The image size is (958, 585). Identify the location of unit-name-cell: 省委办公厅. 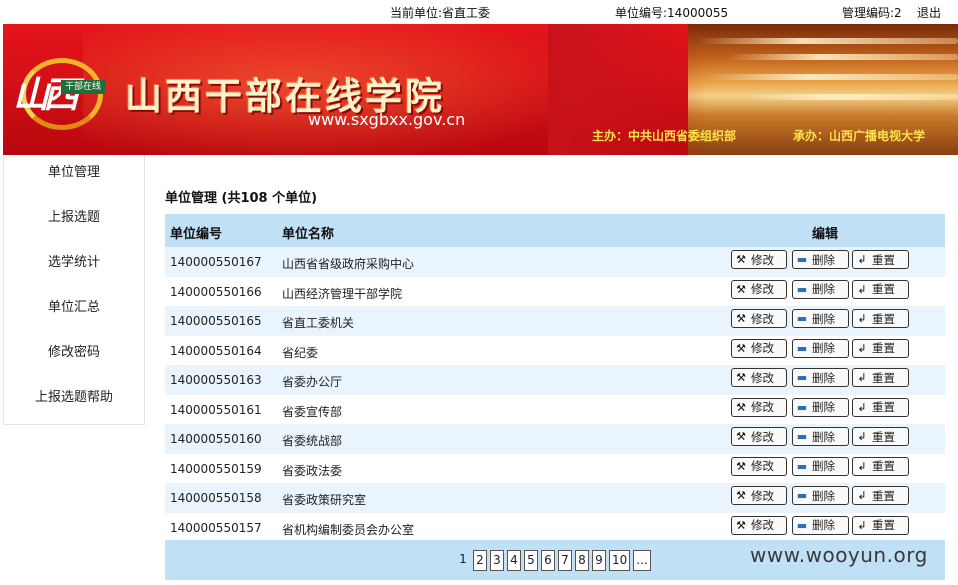
(312, 382).